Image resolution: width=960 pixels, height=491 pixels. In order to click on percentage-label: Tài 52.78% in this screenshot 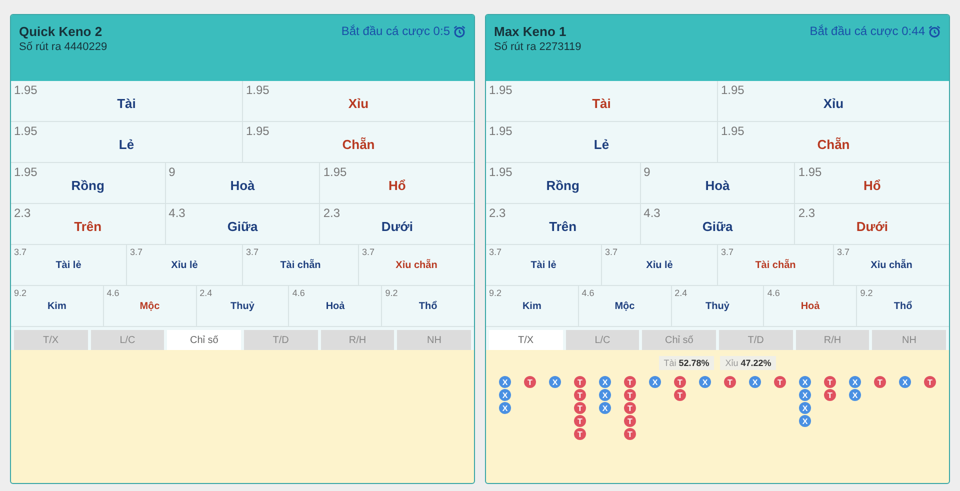, I will do `click(686, 363)`.